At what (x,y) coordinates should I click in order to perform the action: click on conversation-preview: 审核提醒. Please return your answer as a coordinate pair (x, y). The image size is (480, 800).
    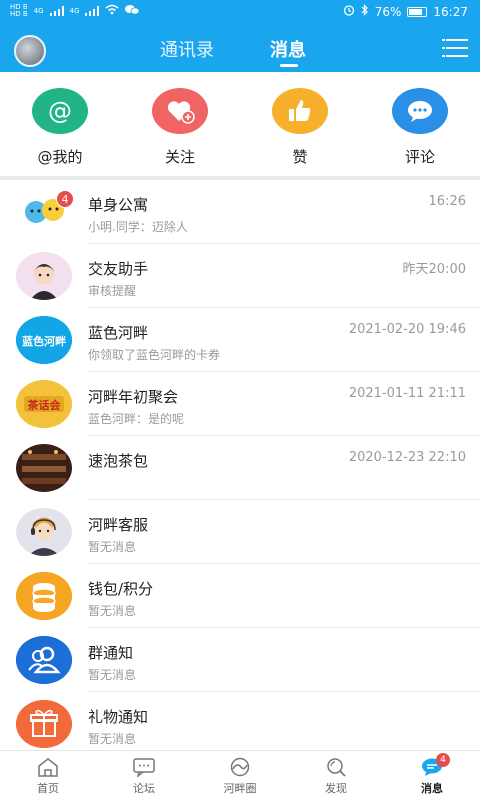
    Looking at the image, I should click on (112, 291).